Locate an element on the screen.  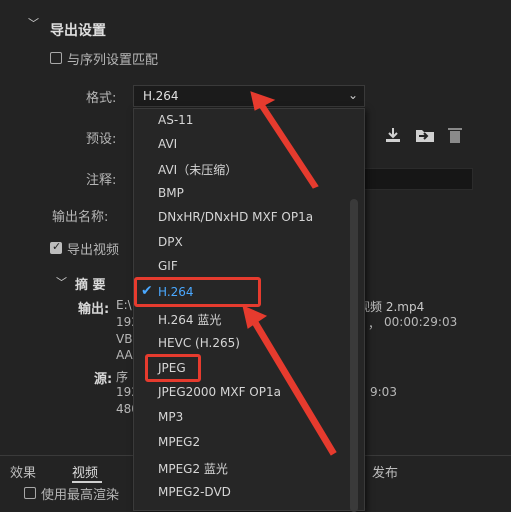
arrow-to-format-shaft is located at coordinates (288, 146).